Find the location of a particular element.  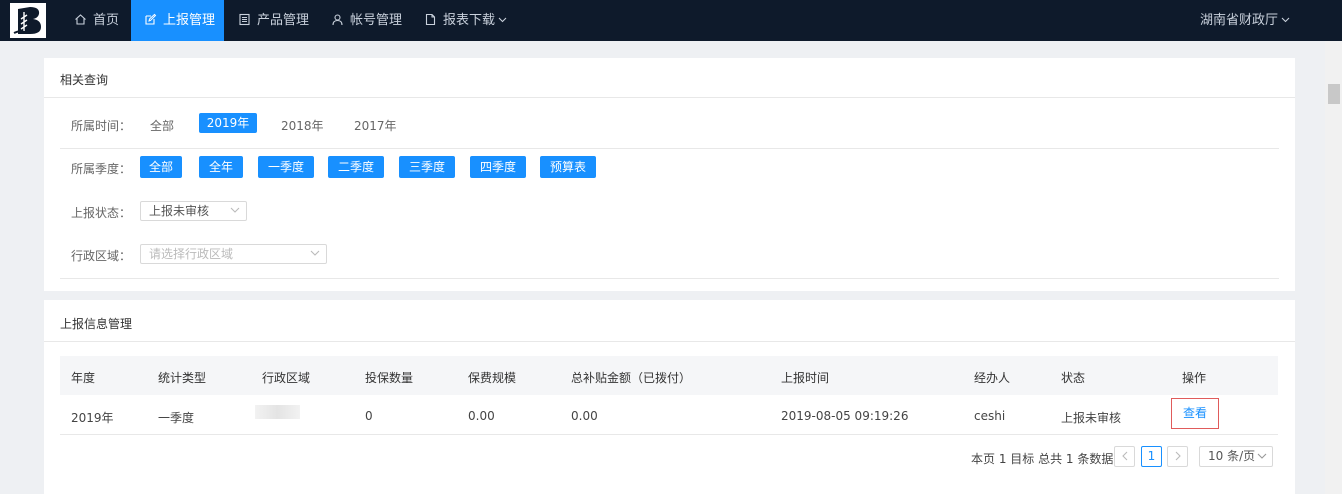

status-select: 上报未审核 is located at coordinates (193, 211).